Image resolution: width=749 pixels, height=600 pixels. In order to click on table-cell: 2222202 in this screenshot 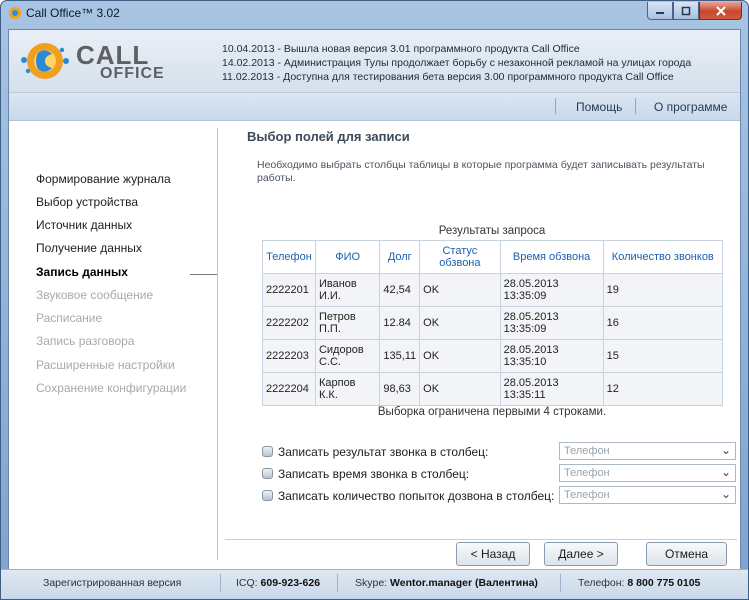, I will do `click(289, 323)`.